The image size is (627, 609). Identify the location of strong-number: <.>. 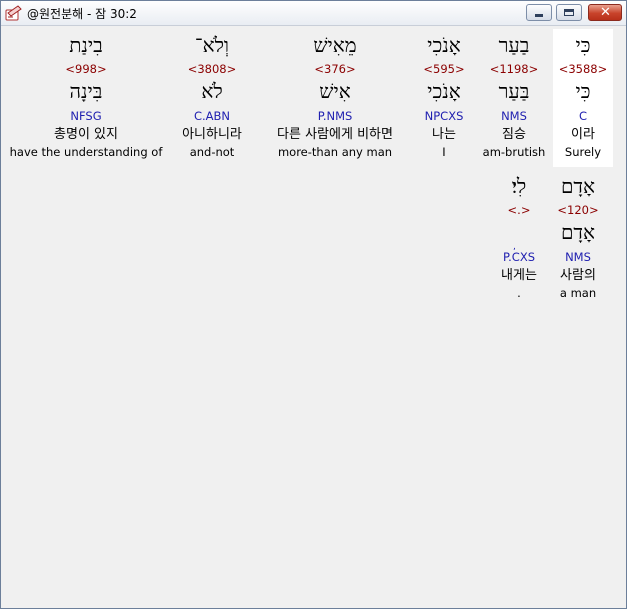
(519, 210).